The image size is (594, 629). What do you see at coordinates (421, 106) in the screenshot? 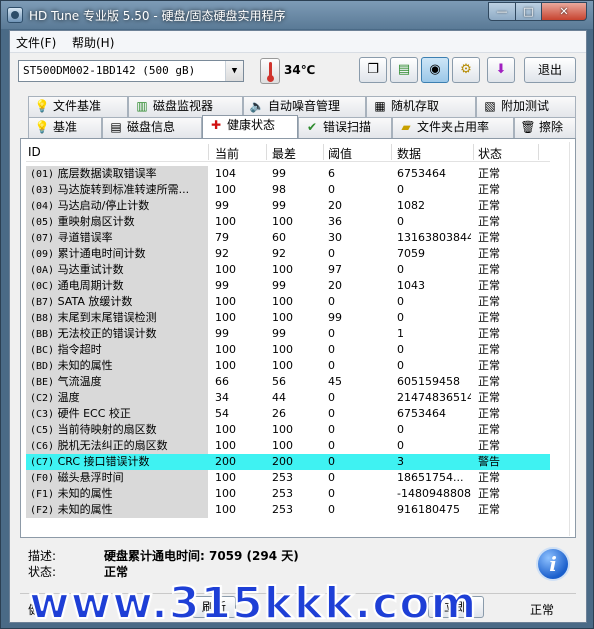
I see `tab-random-access: ▦ 随机存取` at bounding box center [421, 106].